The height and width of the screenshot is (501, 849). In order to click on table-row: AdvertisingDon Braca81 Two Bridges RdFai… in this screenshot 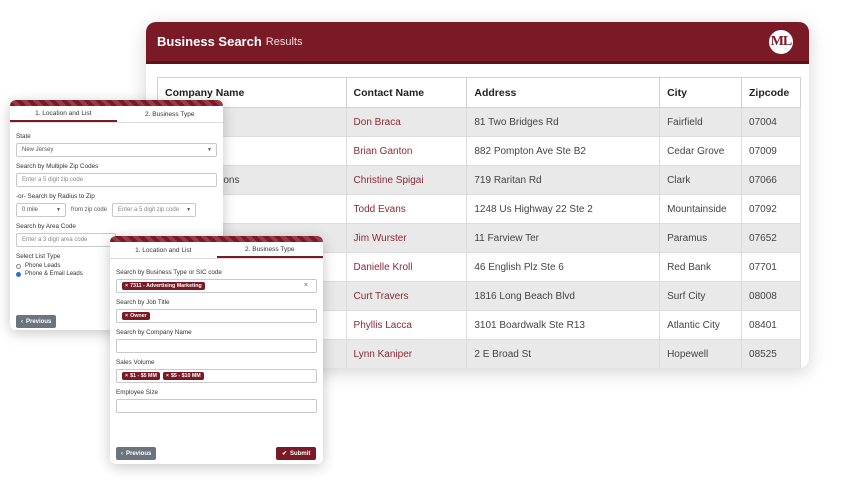, I will do `click(479, 122)`.